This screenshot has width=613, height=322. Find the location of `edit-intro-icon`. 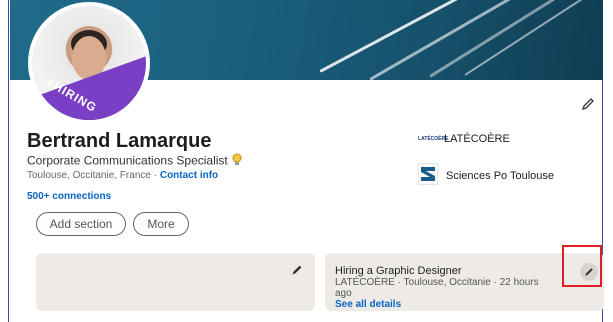

edit-intro-icon is located at coordinates (588, 104).